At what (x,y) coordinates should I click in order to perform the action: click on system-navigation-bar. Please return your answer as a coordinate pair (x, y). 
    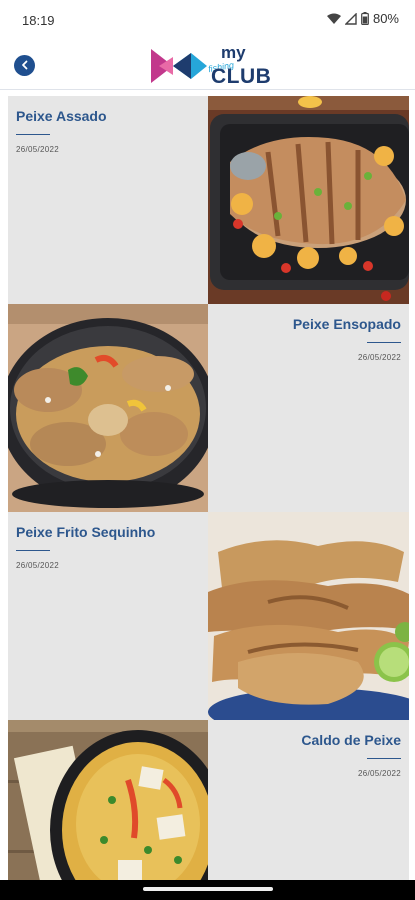
    Looking at the image, I should click on (207, 890).